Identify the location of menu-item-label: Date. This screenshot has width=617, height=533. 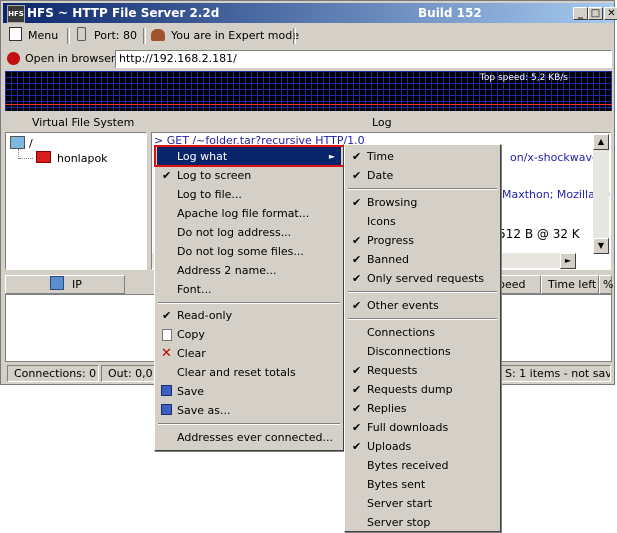
(380, 175).